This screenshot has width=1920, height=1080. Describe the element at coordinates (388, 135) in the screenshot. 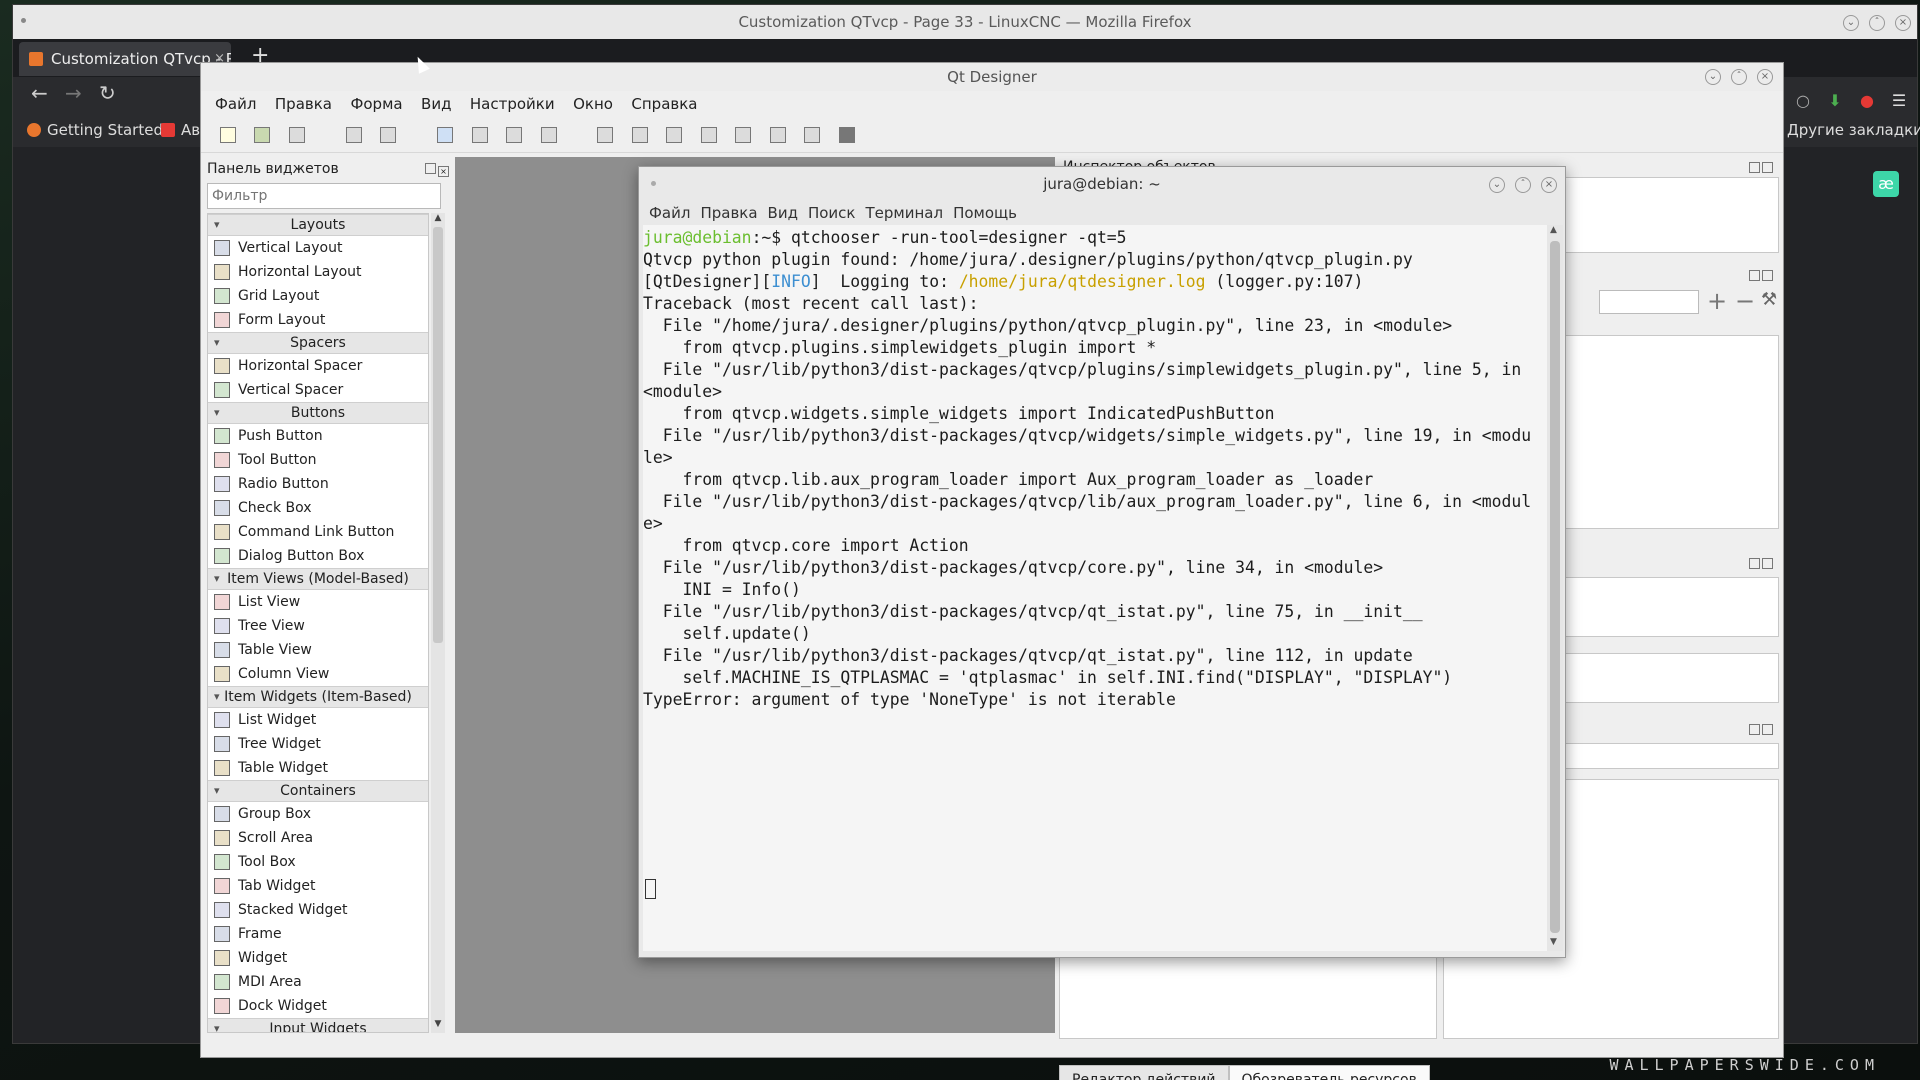

I see `paste-icon` at that location.